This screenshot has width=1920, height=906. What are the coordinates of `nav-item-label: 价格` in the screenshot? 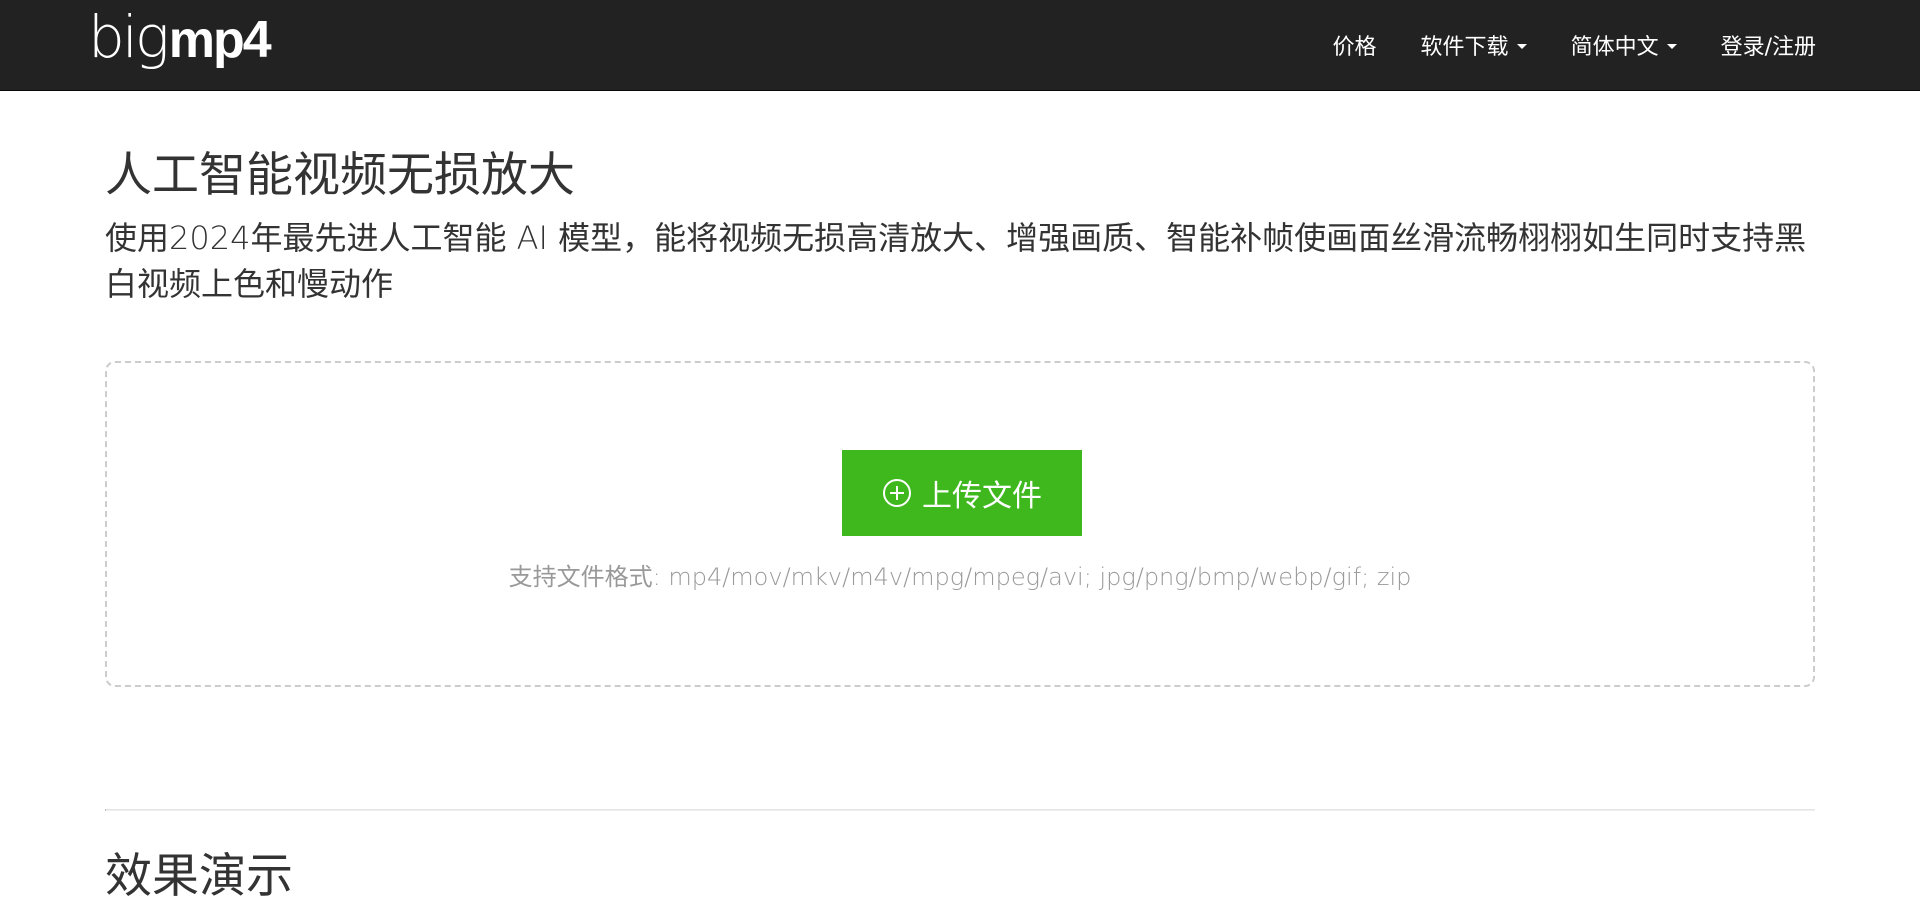 It's located at (1354, 47).